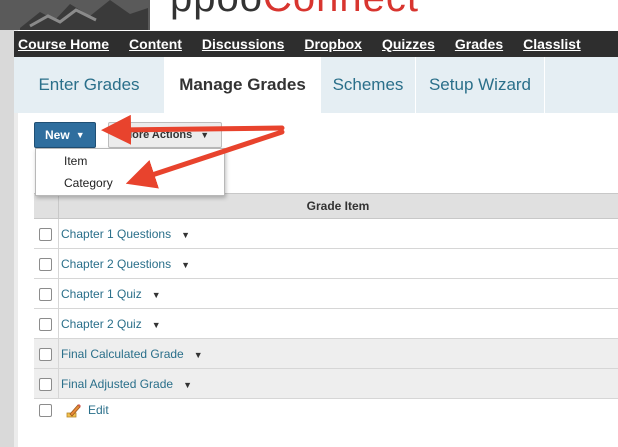 This screenshot has width=618, height=447. Describe the element at coordinates (479, 44) in the screenshot. I see `nav-grades: Grades` at that location.